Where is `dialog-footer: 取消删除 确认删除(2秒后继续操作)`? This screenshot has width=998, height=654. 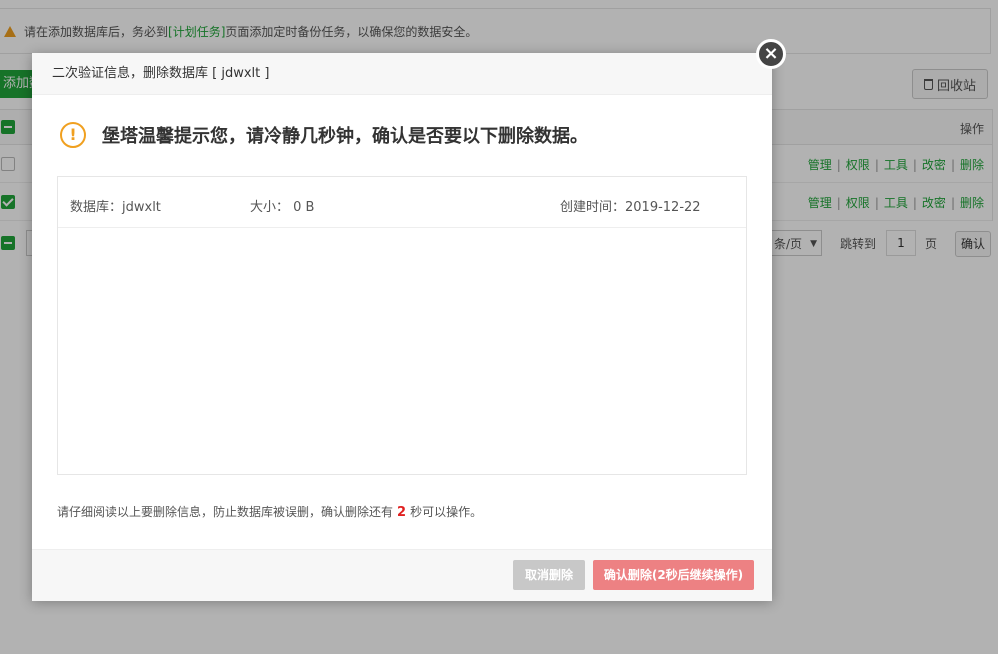 dialog-footer: 取消删除 确认删除(2秒后继续操作) is located at coordinates (402, 575).